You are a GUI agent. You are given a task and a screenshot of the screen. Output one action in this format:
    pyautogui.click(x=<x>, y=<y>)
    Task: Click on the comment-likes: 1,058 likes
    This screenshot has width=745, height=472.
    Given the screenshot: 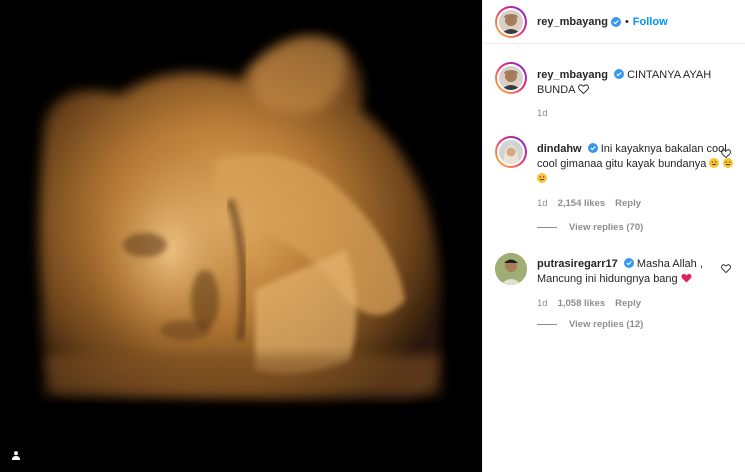 What is the action you would take?
    pyautogui.click(x=582, y=303)
    